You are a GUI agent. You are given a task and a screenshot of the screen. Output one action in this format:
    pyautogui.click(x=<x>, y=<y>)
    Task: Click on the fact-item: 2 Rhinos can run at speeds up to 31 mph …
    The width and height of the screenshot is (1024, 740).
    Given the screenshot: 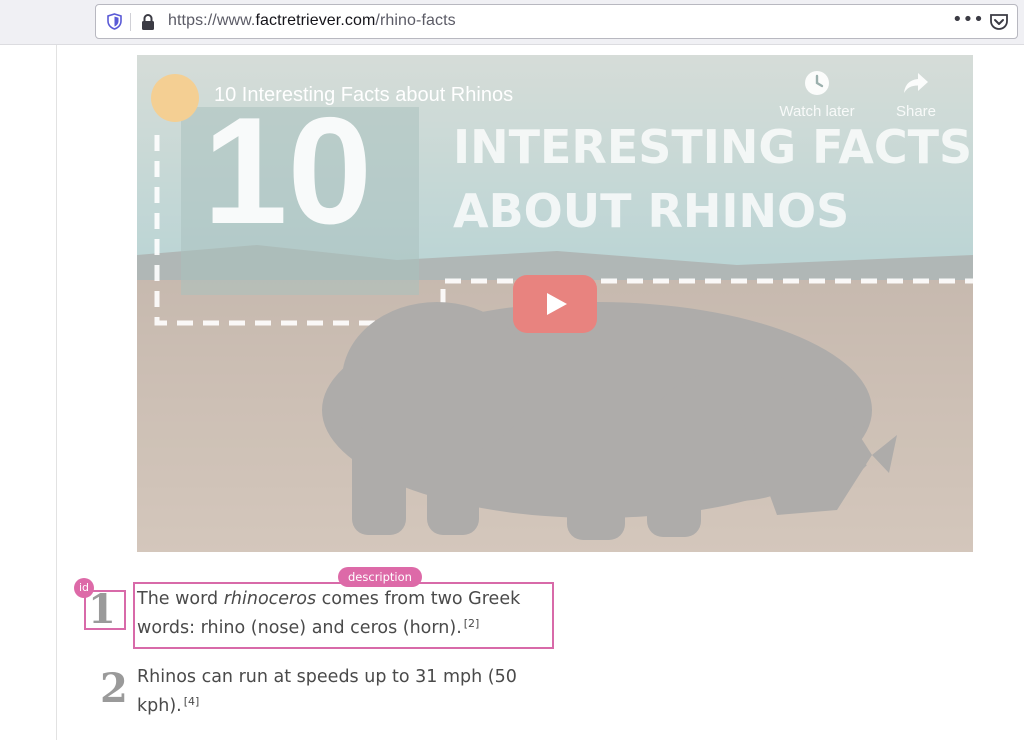 What is the action you would take?
    pyautogui.click(x=360, y=693)
    